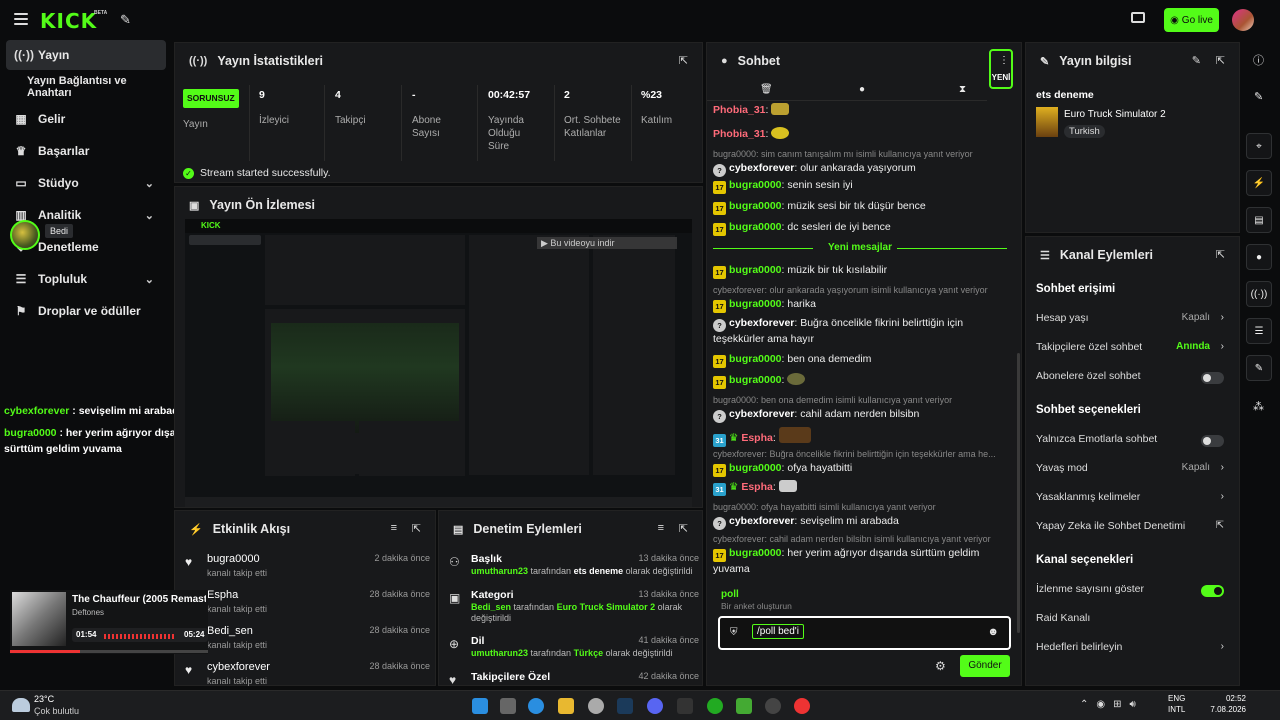 The height and width of the screenshot is (720, 1280). Describe the element at coordinates (1001, 69) in the screenshot. I see `chat-menu-button: ⋮ YENİ` at that location.